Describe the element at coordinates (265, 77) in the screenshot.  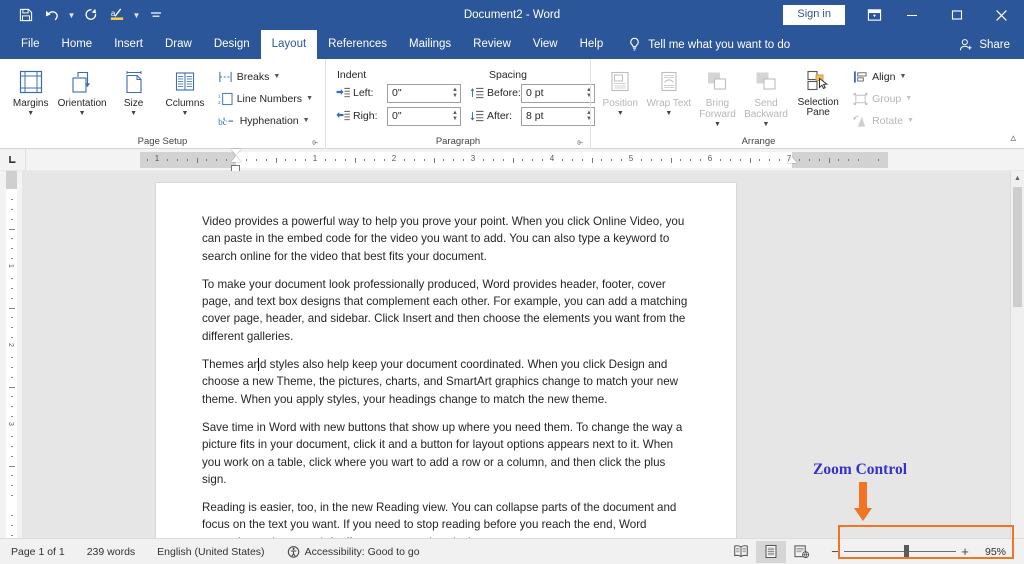
I see `breaks-button: Breaks ▼` at that location.